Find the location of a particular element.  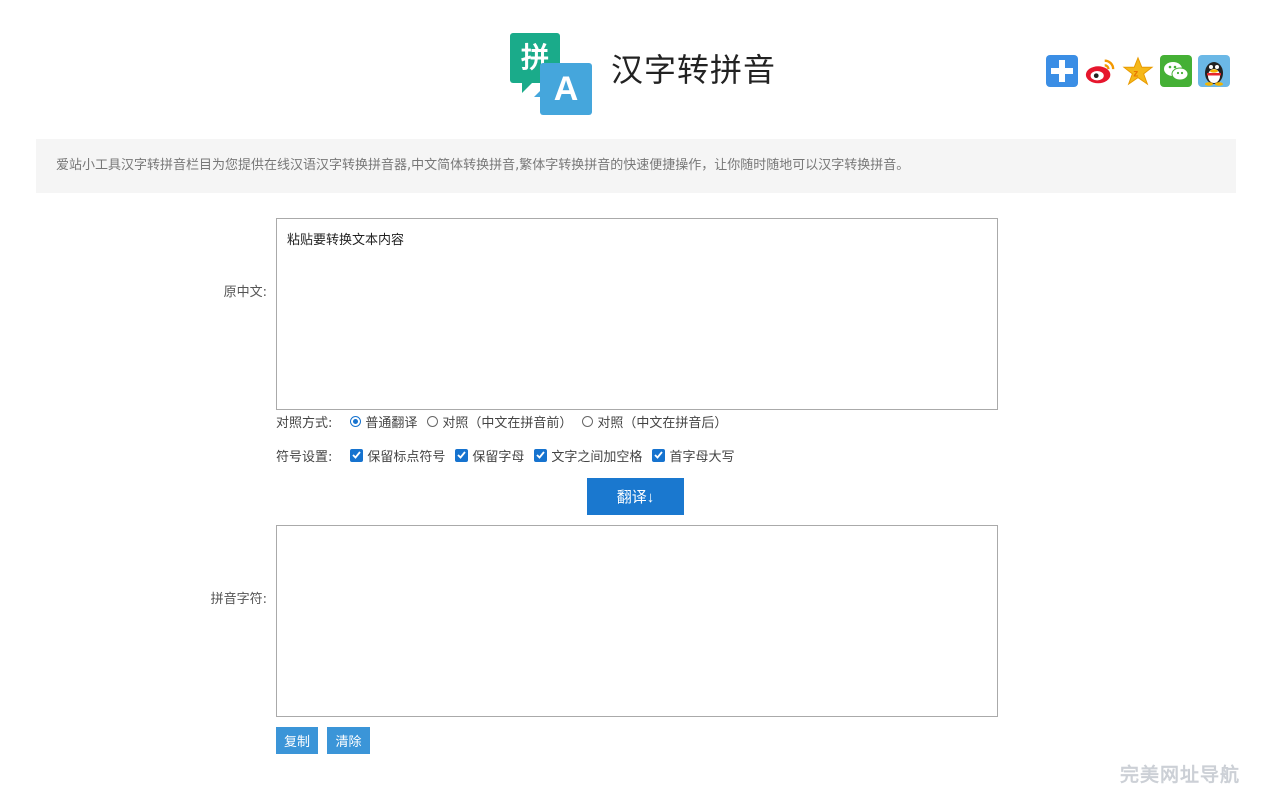

mode-option-chinese-after: 对照（中文在拼音后） is located at coordinates (654, 421).